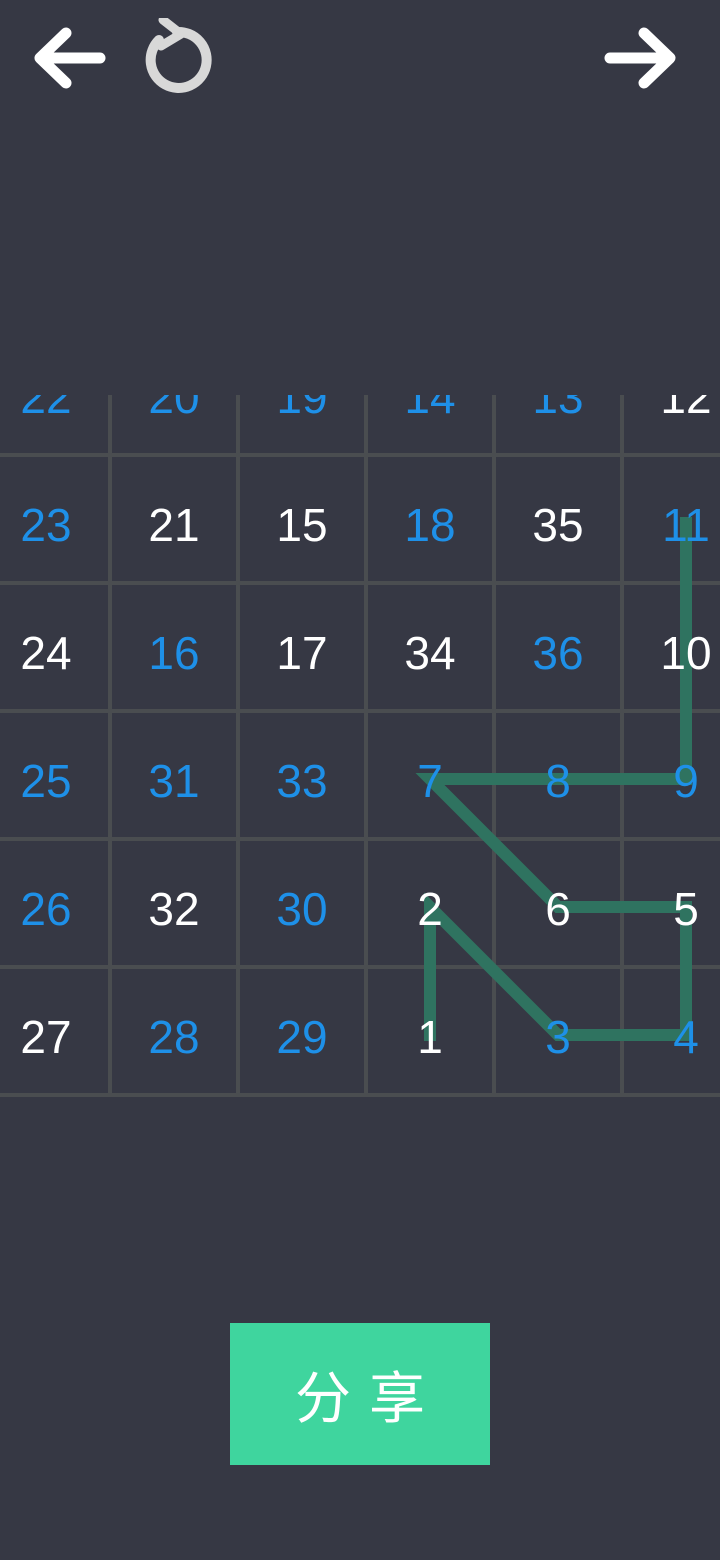  I want to click on reload-icon, so click(178, 54).